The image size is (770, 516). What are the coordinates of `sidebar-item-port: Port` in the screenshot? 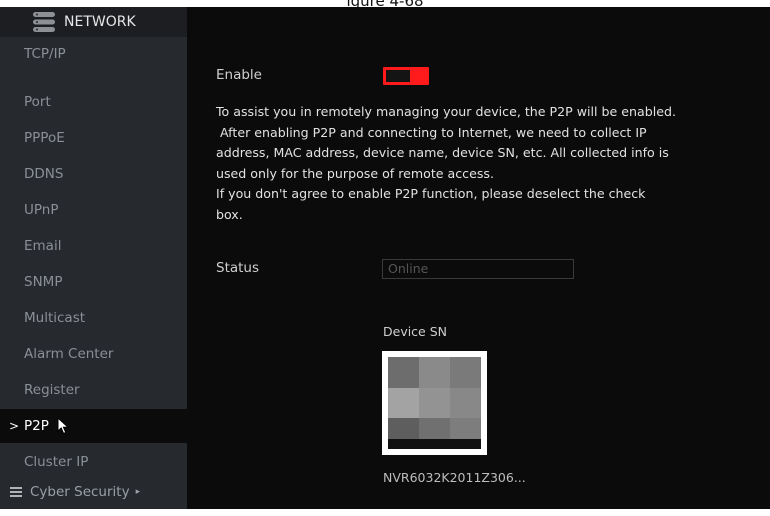 It's located at (93, 102).